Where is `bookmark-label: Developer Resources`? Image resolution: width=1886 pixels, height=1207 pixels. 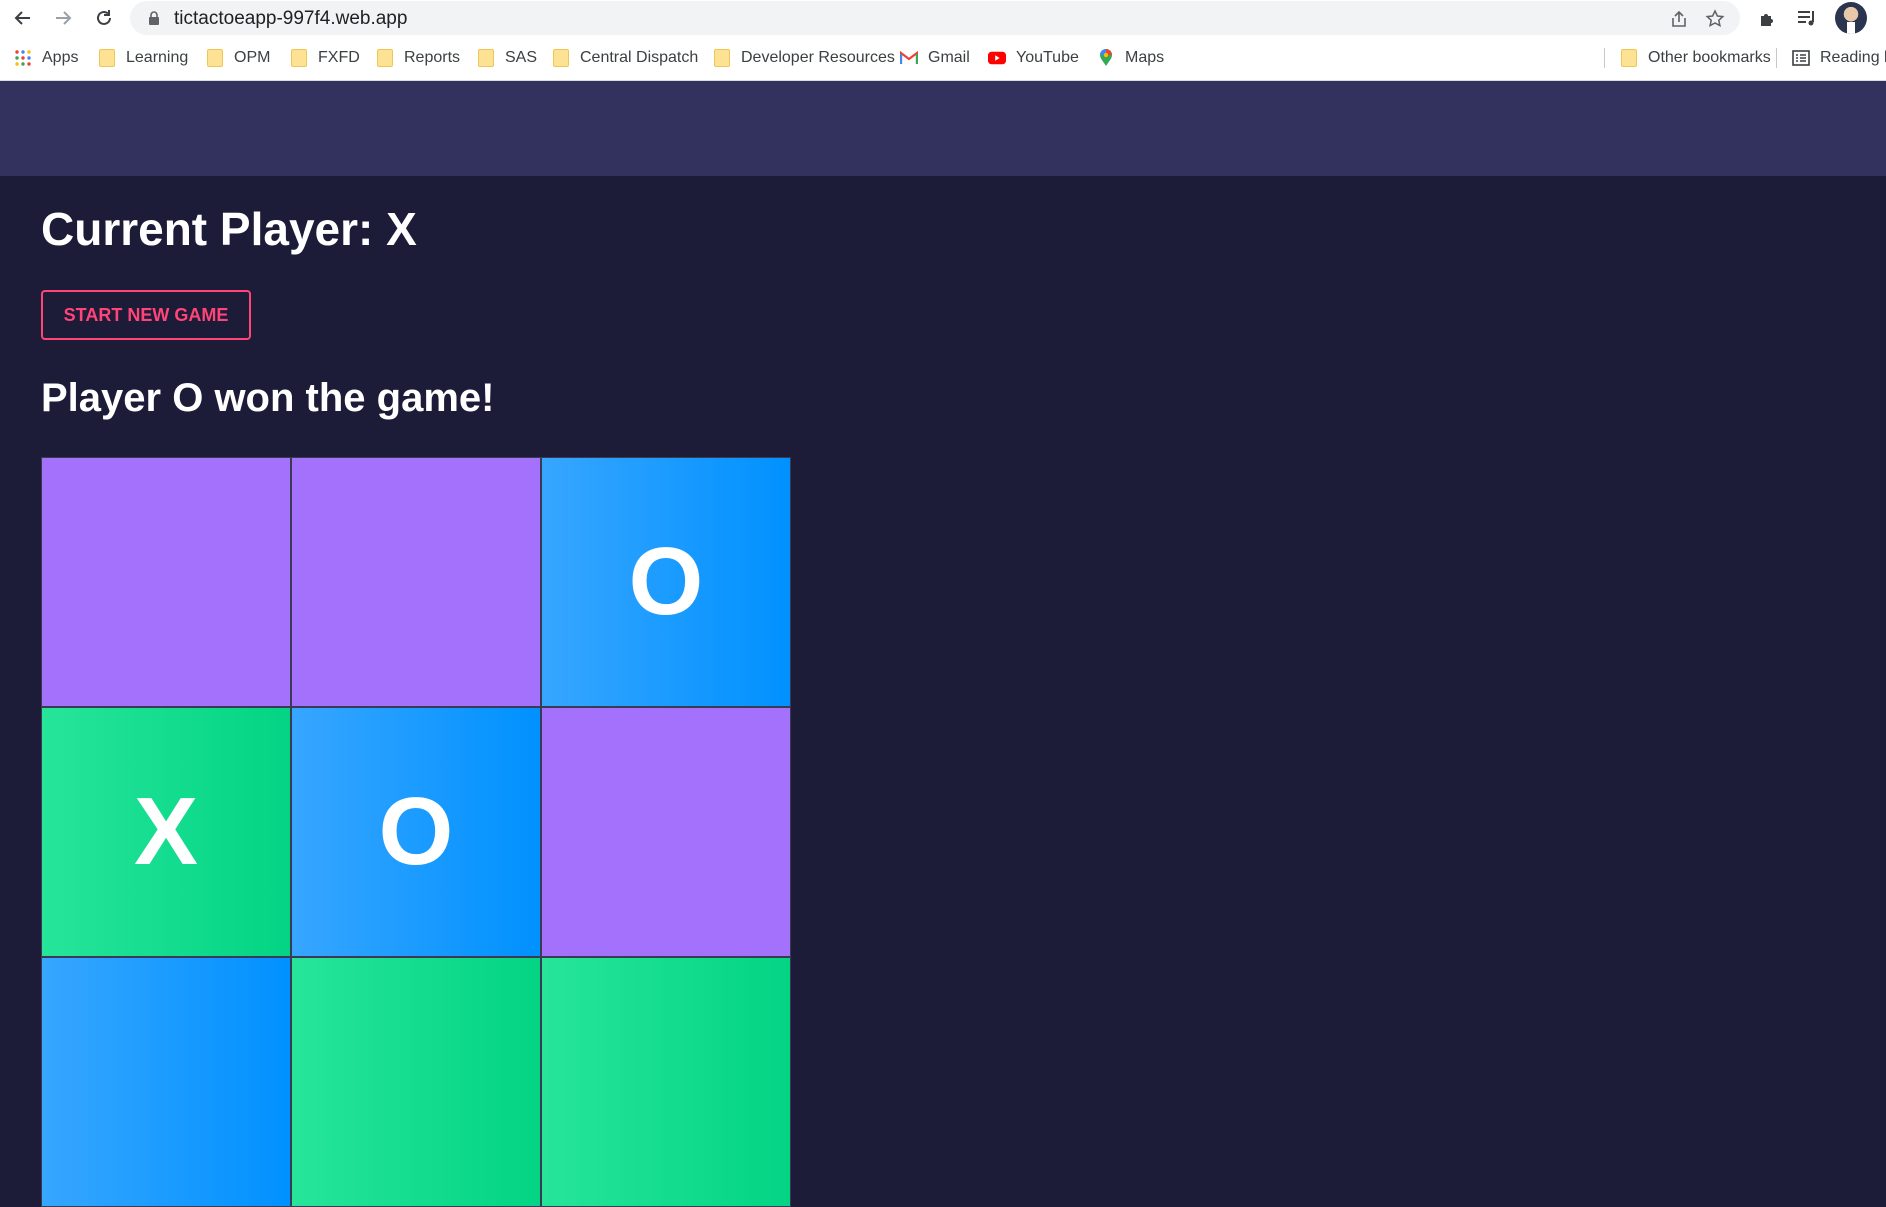
bookmark-label: Developer Resources is located at coordinates (818, 57).